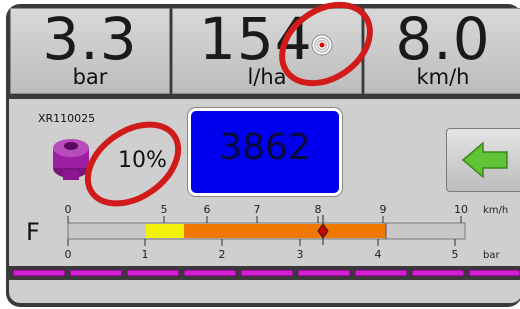  Describe the element at coordinates (461, 209) in the screenshot. I see `top-tick-label: 10` at that location.